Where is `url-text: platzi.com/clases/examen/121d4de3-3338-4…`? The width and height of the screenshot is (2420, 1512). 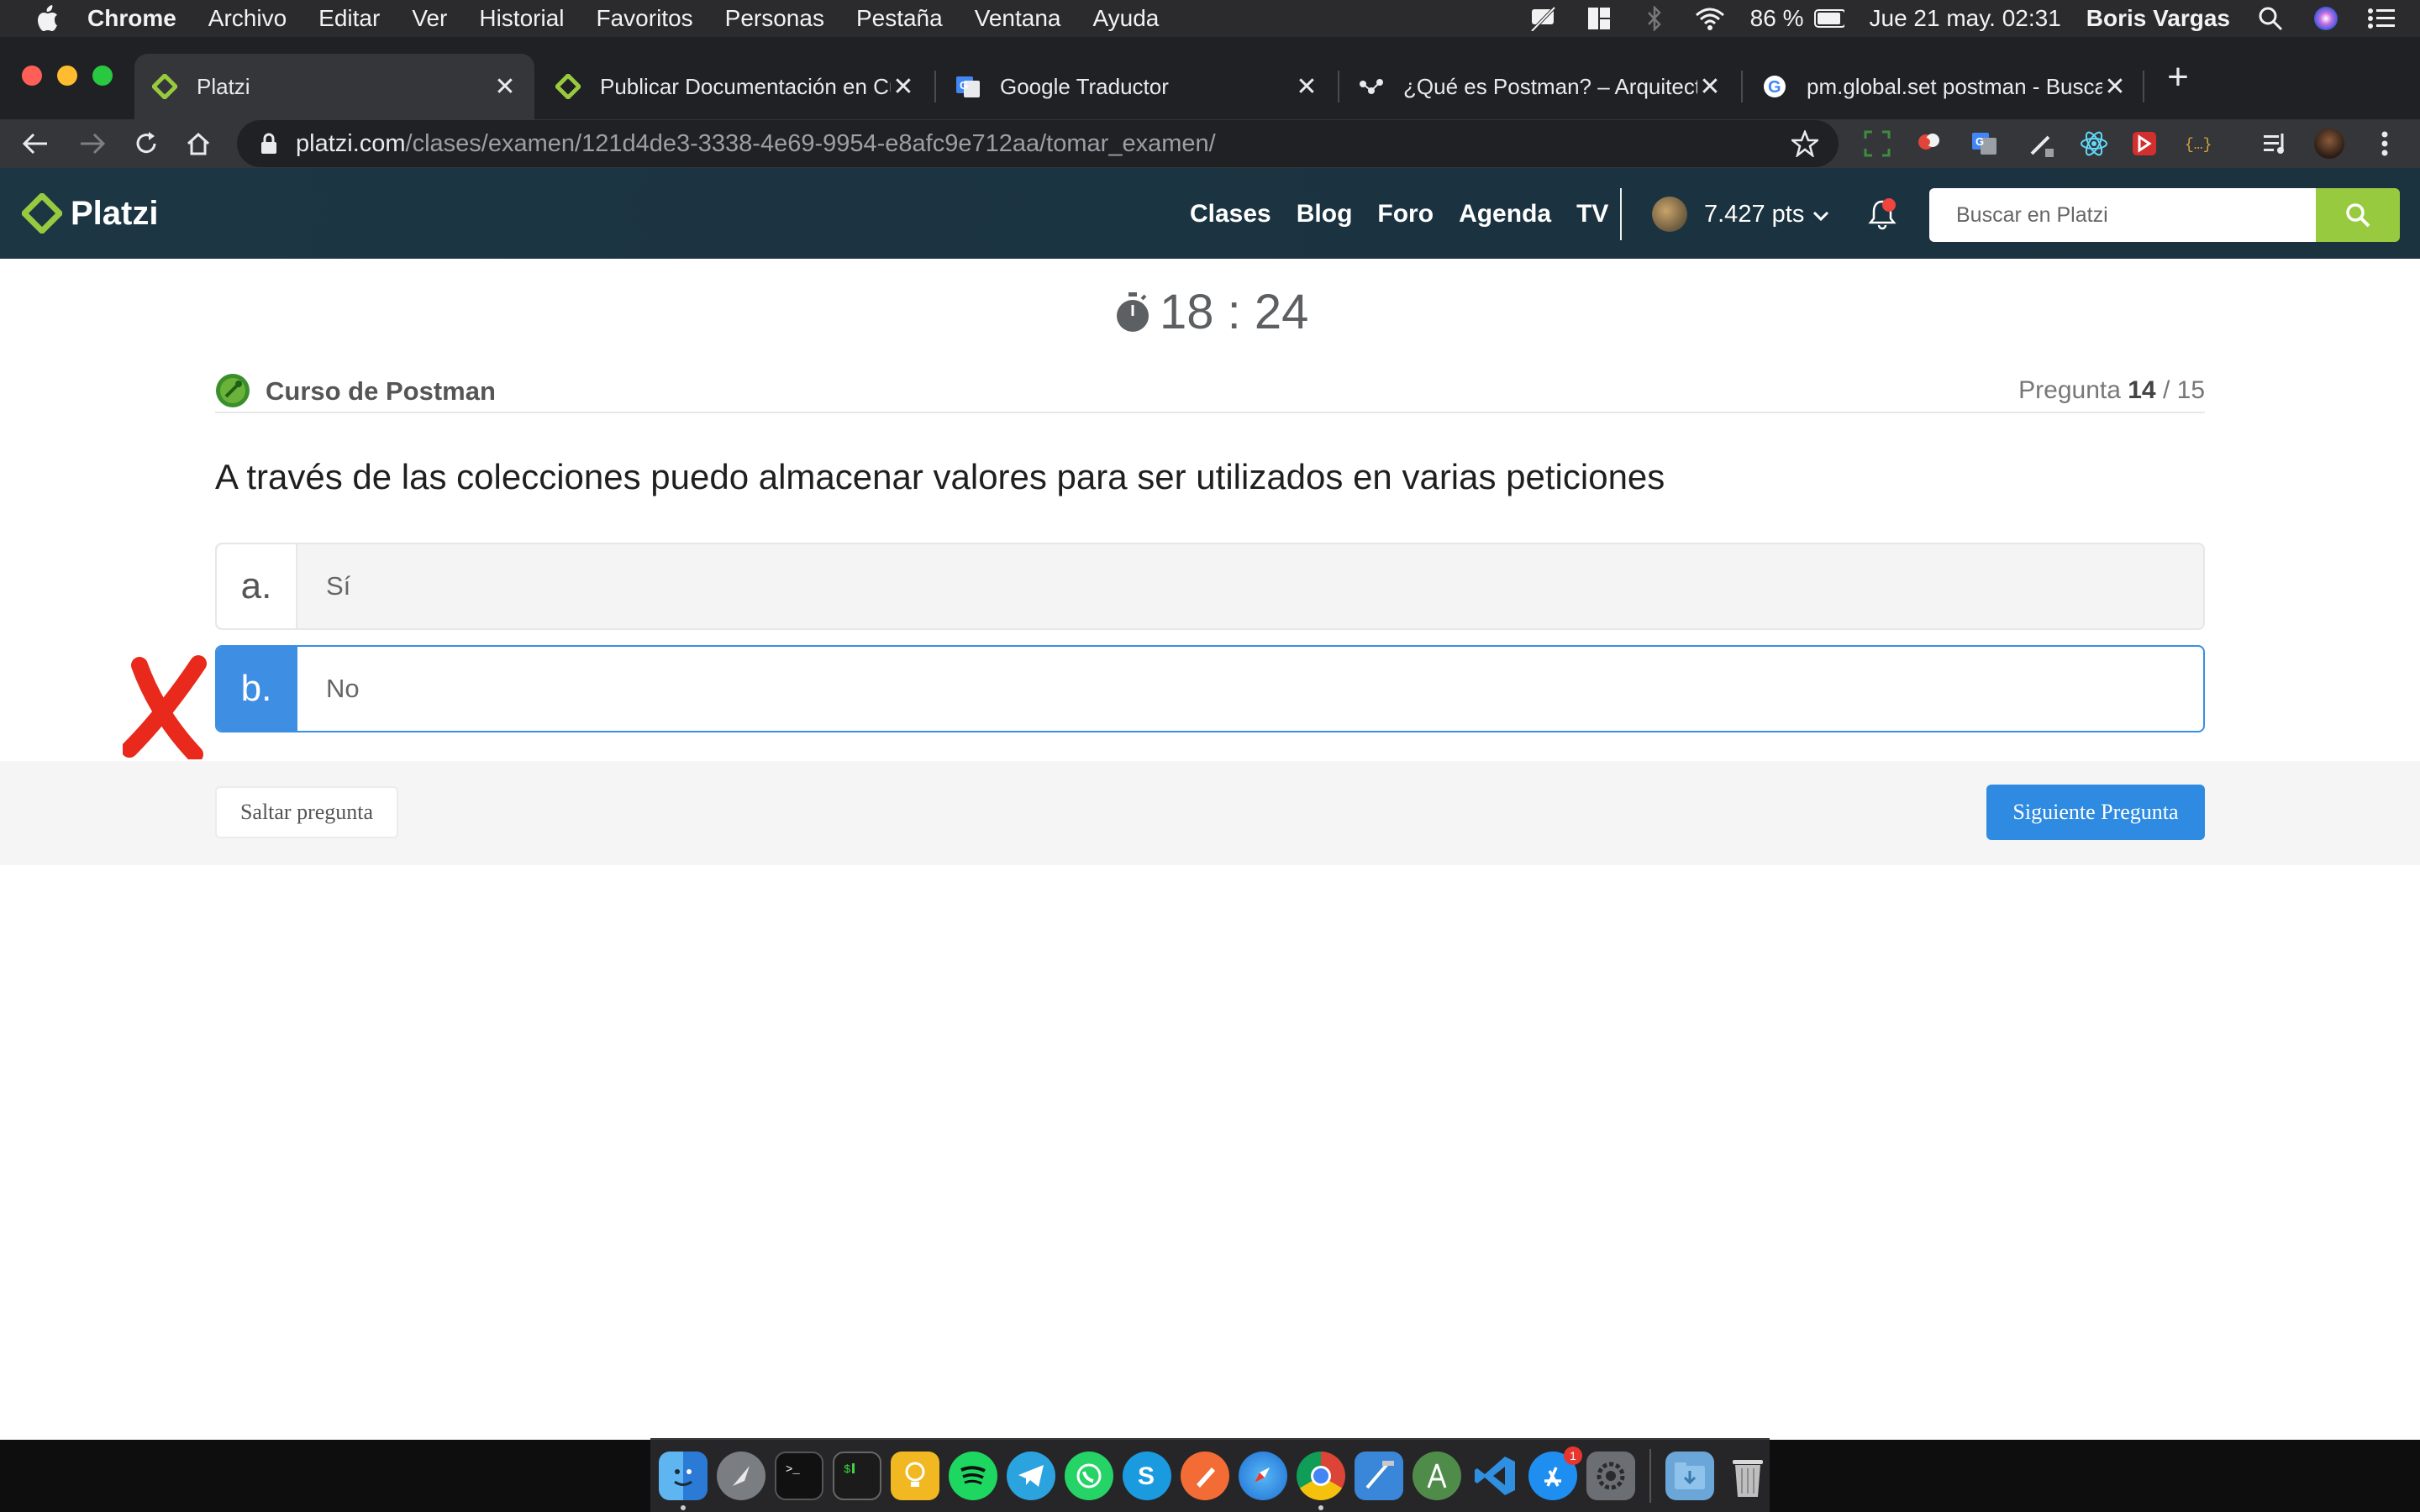
url-text: platzi.com/clases/examen/121d4de3-3338-4… is located at coordinates (756, 144).